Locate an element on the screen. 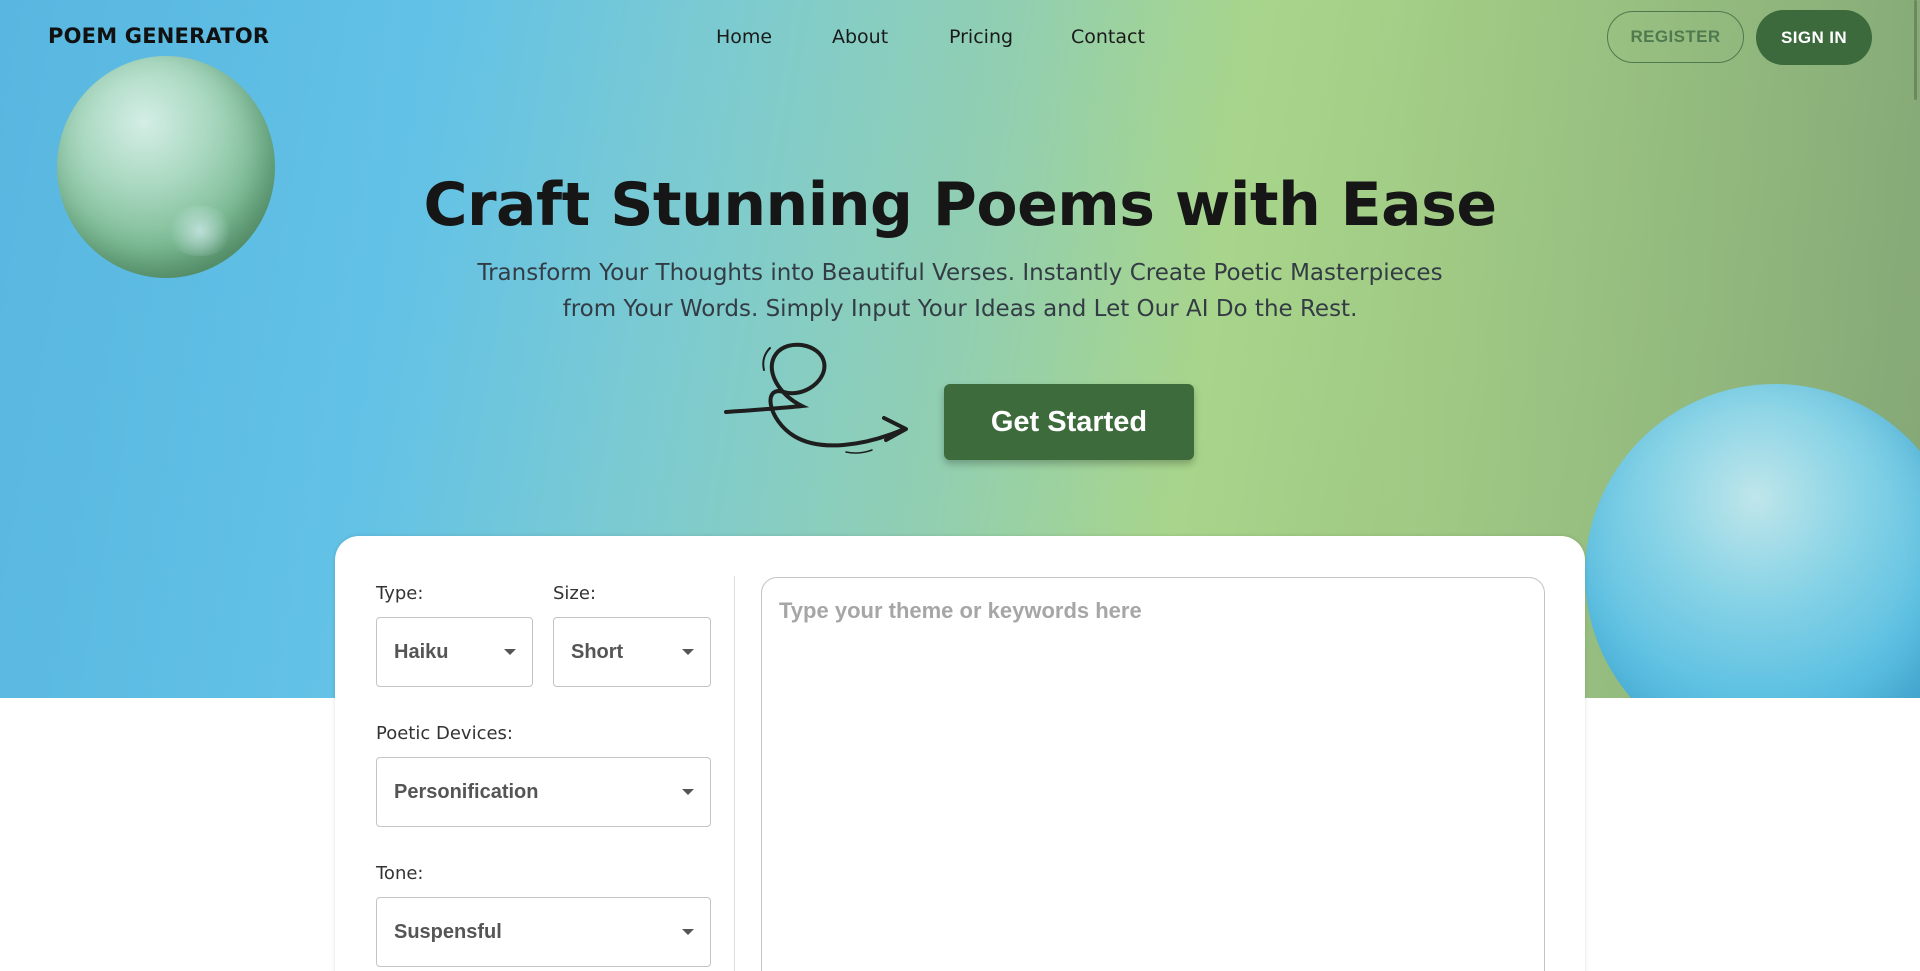 The width and height of the screenshot is (1920, 971). tone-select-value: Suspensful is located at coordinates (448, 931).